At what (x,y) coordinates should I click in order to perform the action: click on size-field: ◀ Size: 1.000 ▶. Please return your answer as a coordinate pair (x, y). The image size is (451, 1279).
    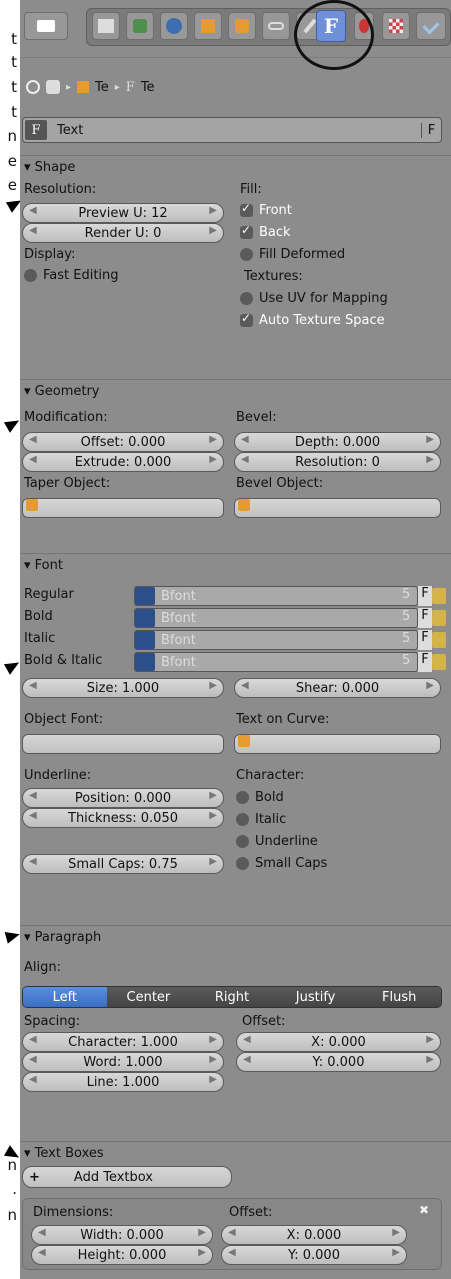
    Looking at the image, I should click on (123, 688).